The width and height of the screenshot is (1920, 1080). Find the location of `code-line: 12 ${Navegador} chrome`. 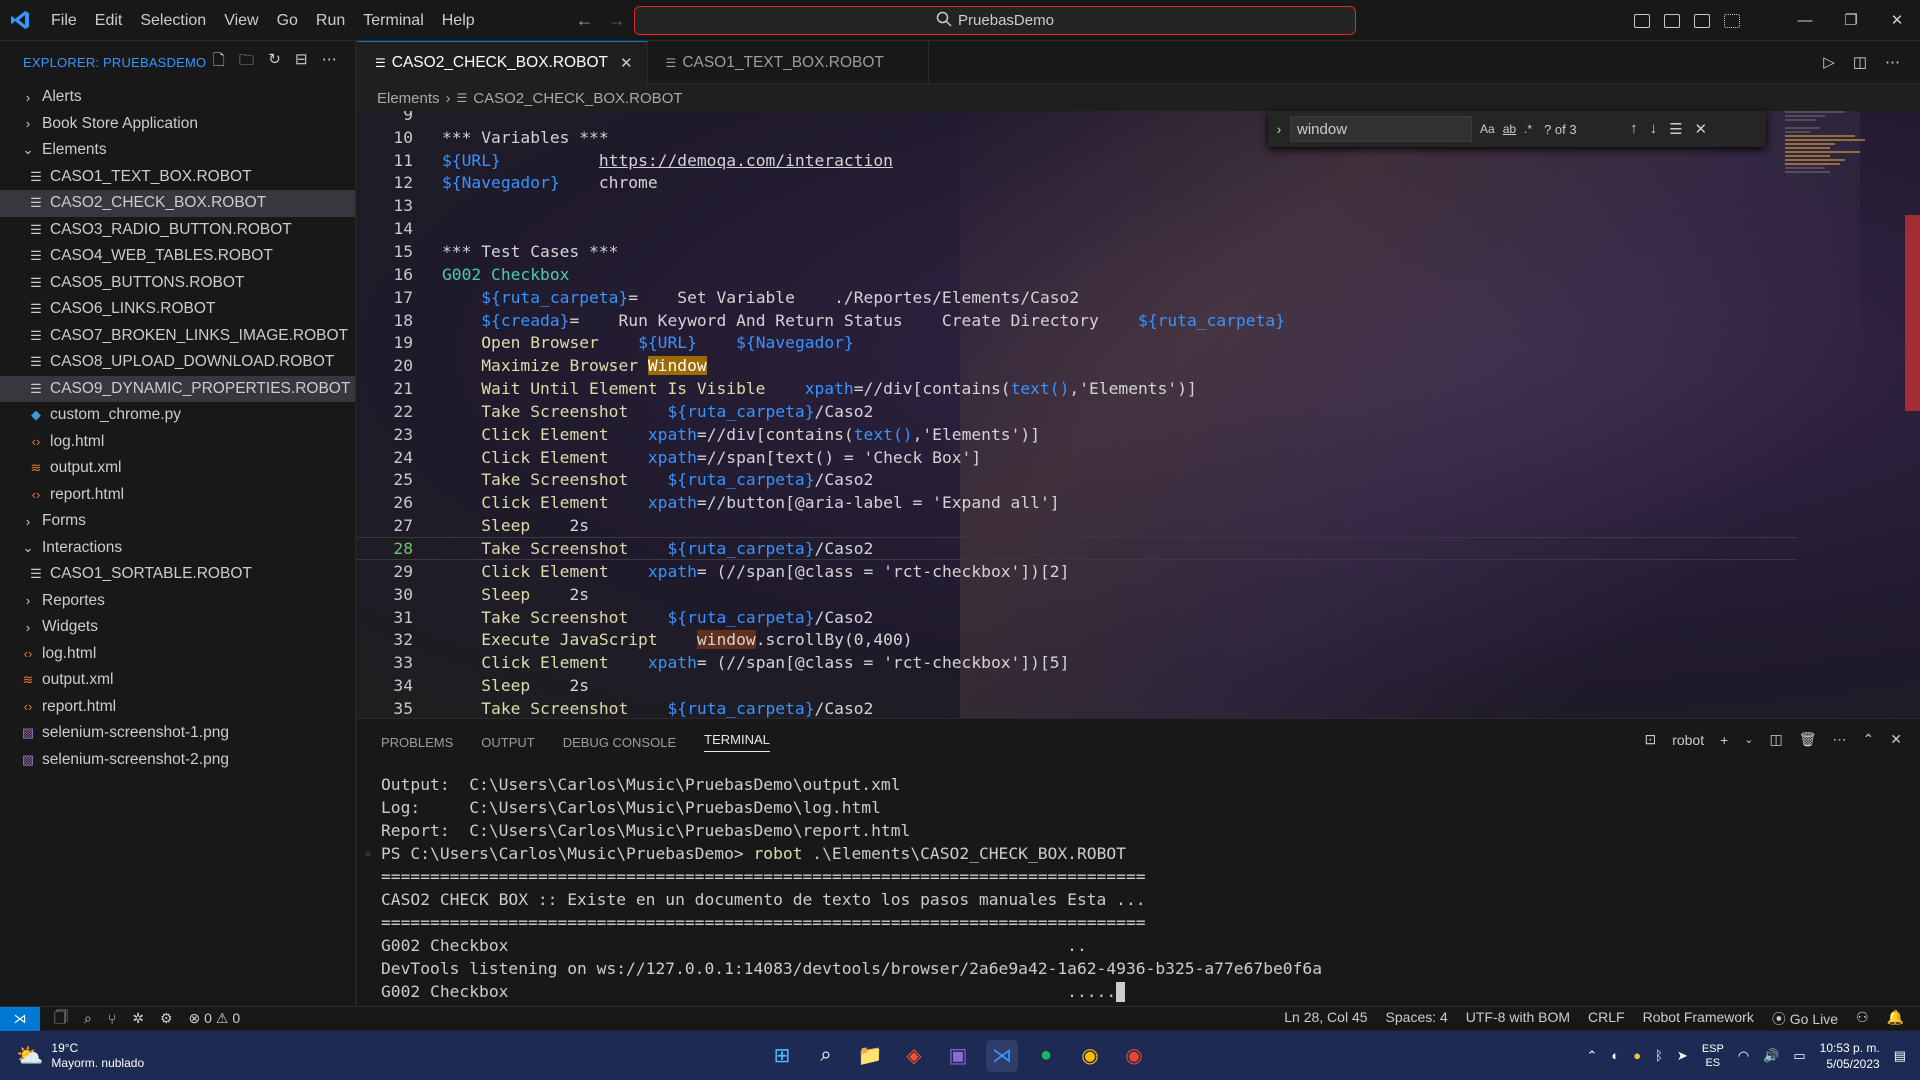

code-line: 12 ${Navegador} chrome is located at coordinates (1077, 183).